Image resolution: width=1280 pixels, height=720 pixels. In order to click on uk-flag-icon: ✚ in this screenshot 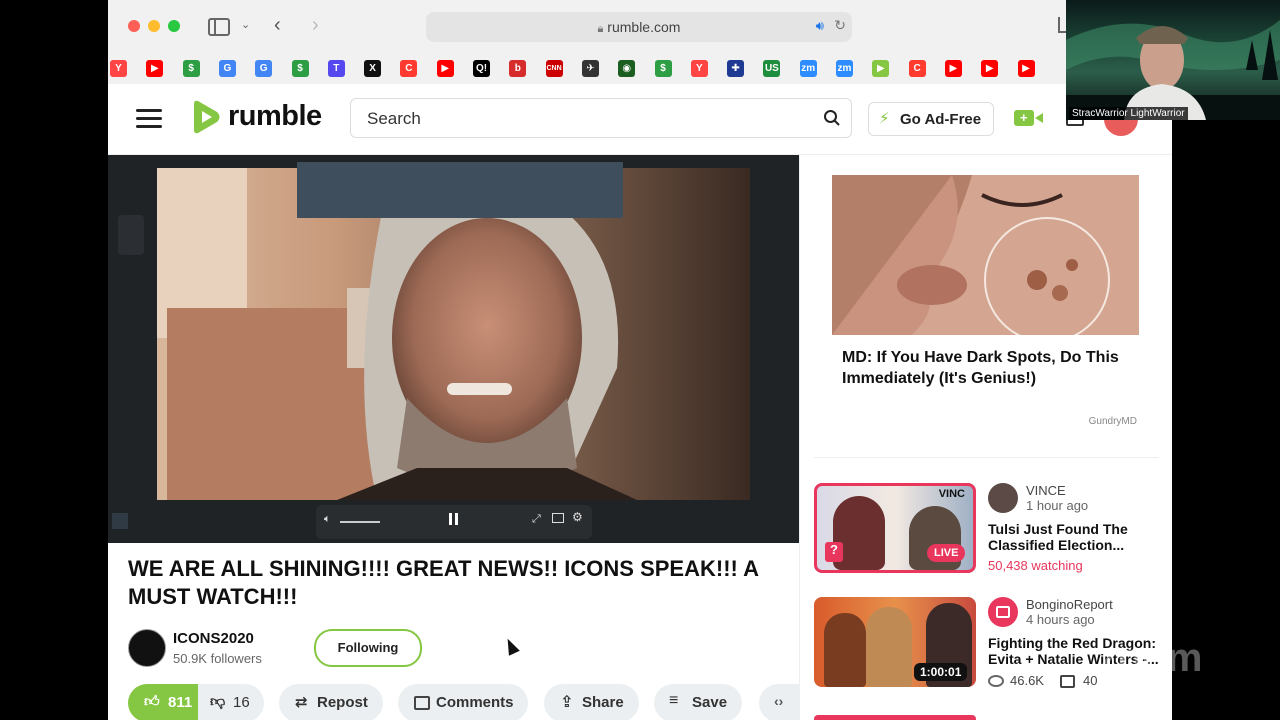, I will do `click(736, 68)`.